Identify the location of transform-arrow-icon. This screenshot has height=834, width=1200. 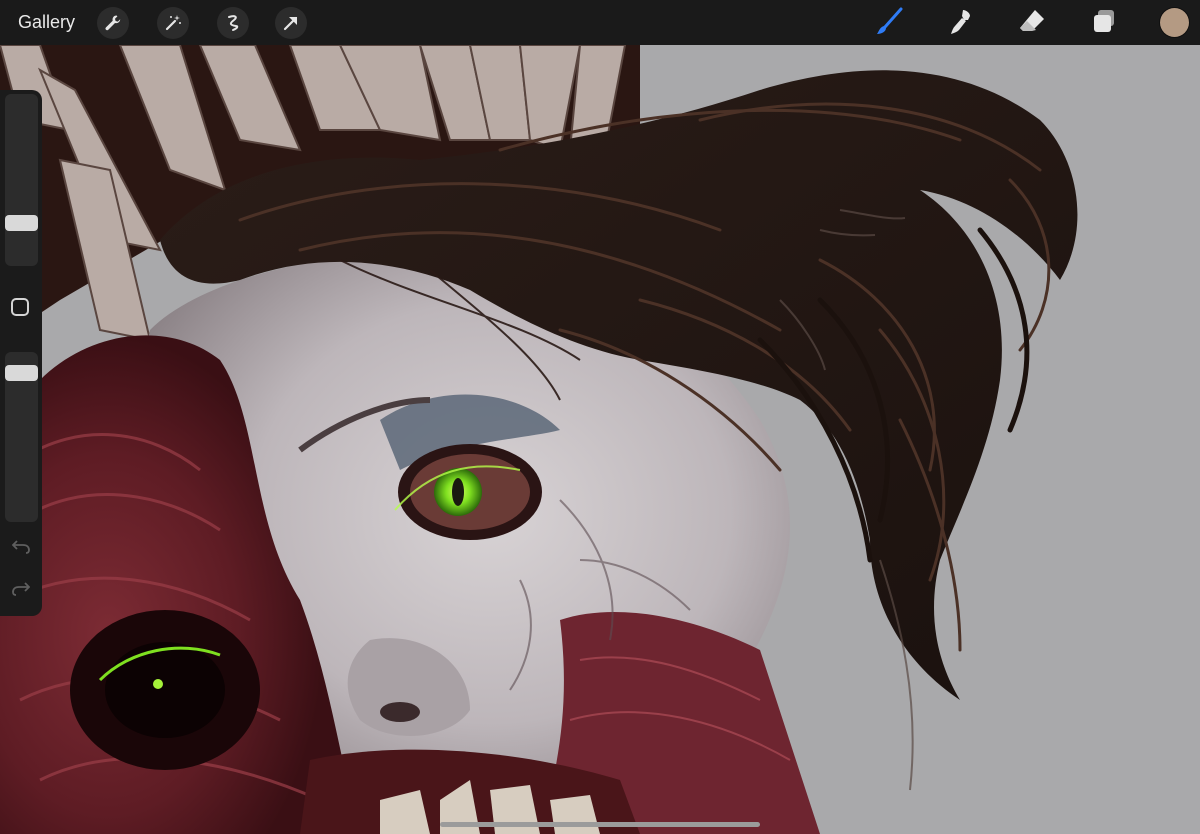
(291, 23).